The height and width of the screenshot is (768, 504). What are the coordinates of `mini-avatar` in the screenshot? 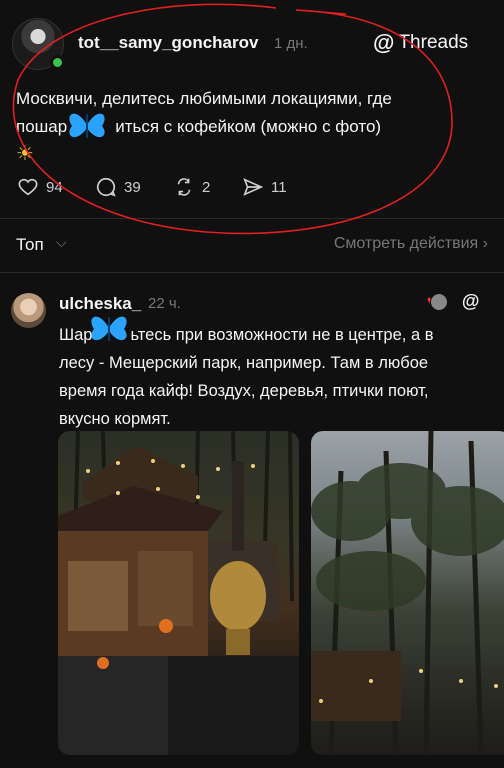 It's located at (438, 301).